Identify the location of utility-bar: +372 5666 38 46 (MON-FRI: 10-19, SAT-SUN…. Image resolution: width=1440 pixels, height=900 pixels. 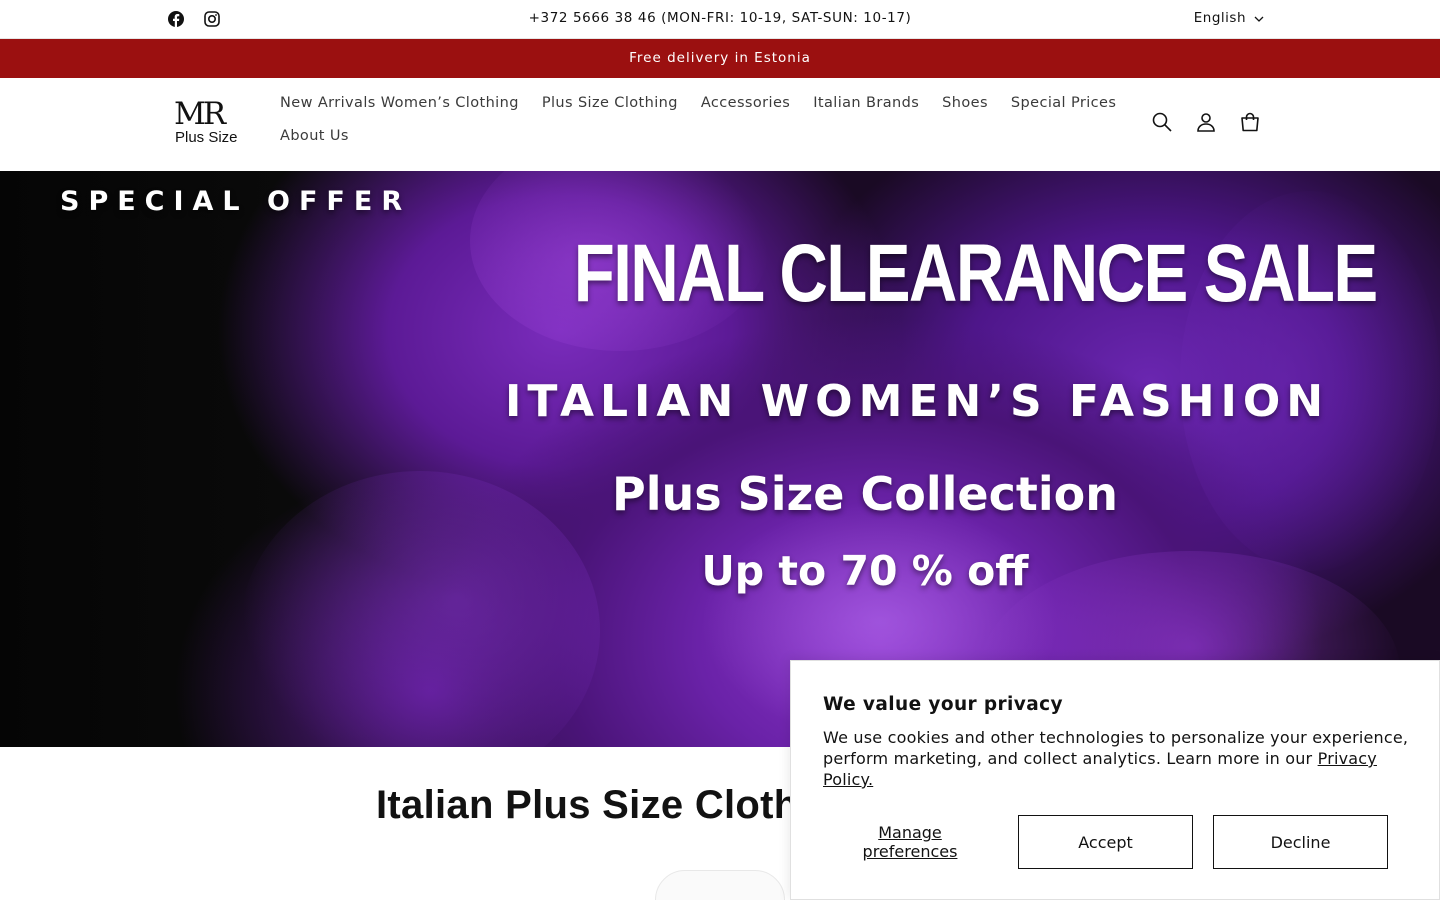
(720, 19).